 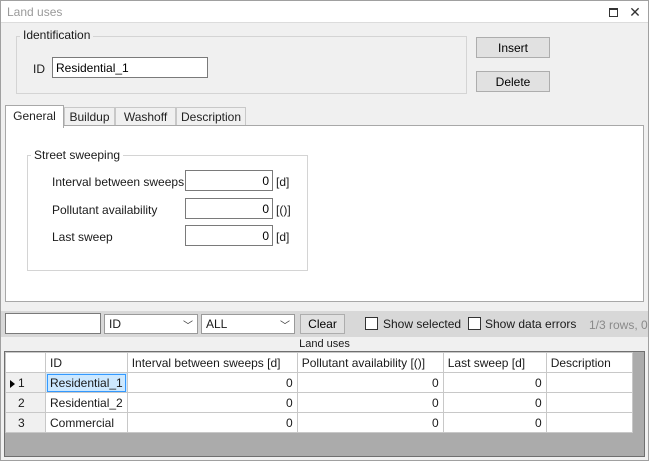 What do you see at coordinates (513, 81) in the screenshot?
I see `delete-button: Delete` at bounding box center [513, 81].